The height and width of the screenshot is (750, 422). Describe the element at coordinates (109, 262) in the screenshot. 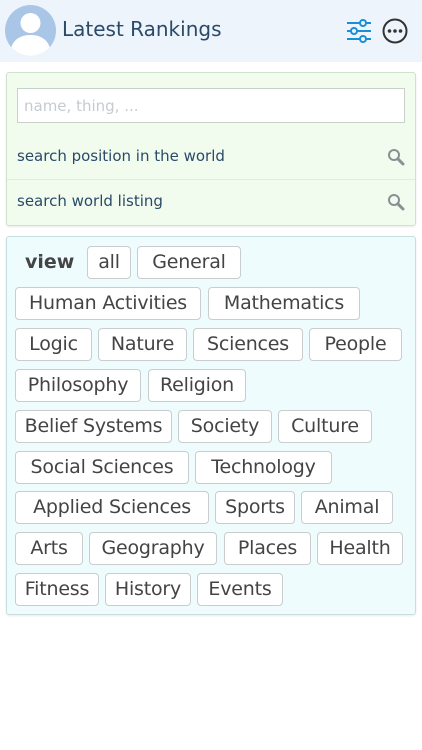

I see `tag-all: all` at that location.